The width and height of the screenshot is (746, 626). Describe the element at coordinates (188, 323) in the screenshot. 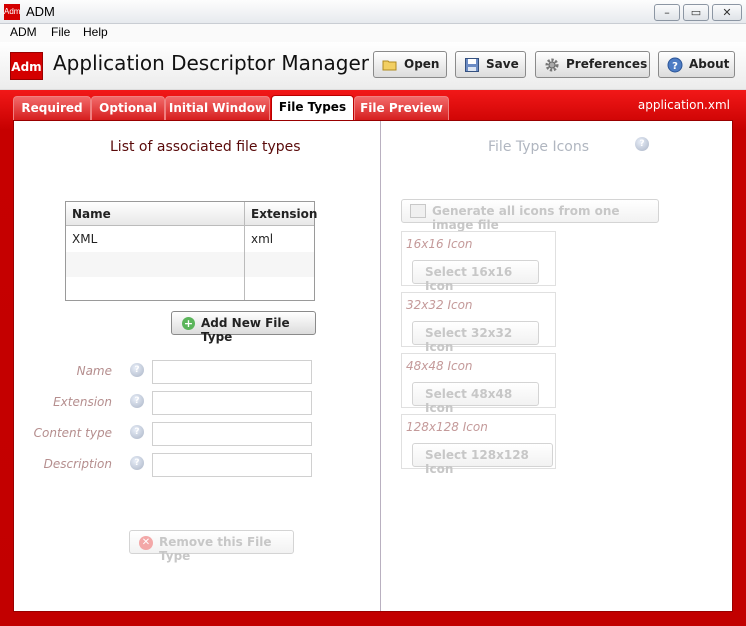

I see `add-icon: +` at that location.